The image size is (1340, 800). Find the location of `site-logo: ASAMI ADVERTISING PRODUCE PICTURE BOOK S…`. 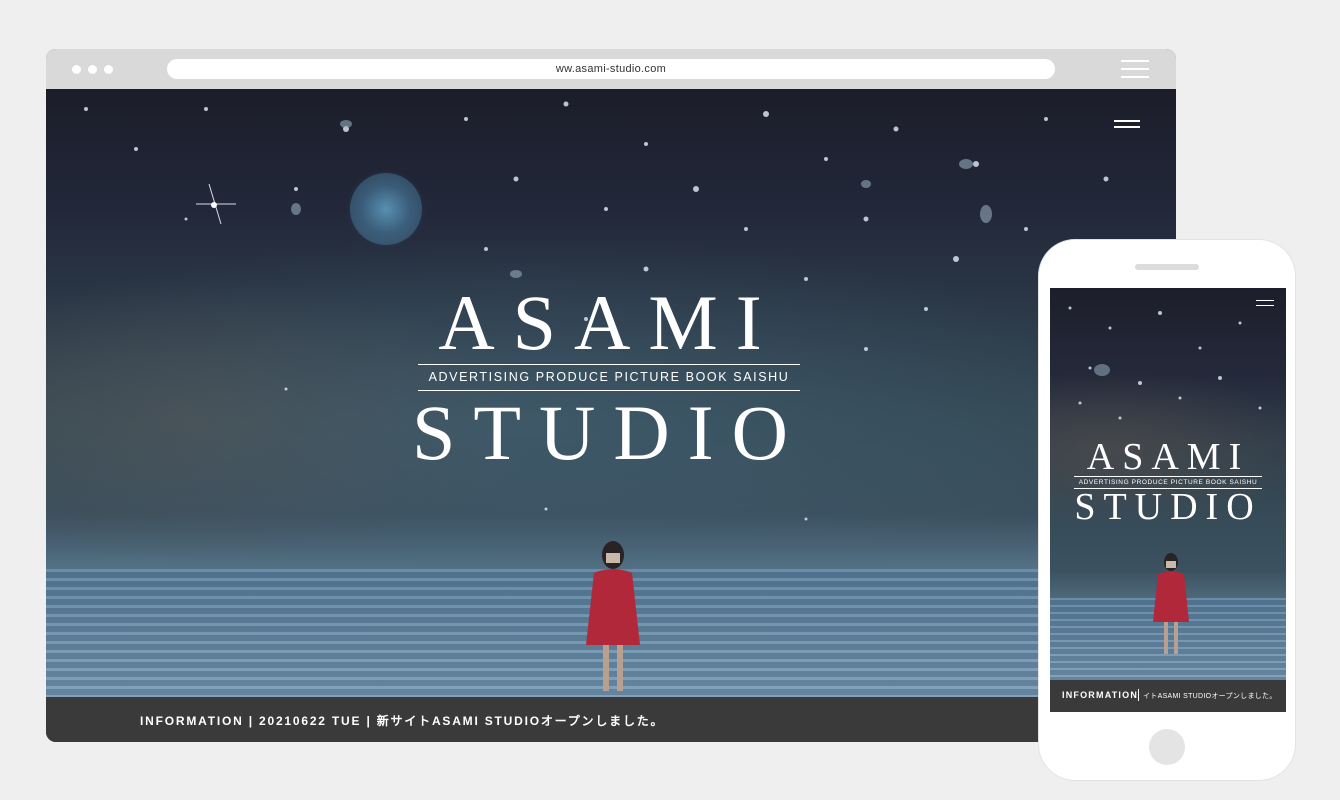

site-logo: ASAMI ADVERTISING PRODUCE PICTURE BOOK S… is located at coordinates (609, 375).